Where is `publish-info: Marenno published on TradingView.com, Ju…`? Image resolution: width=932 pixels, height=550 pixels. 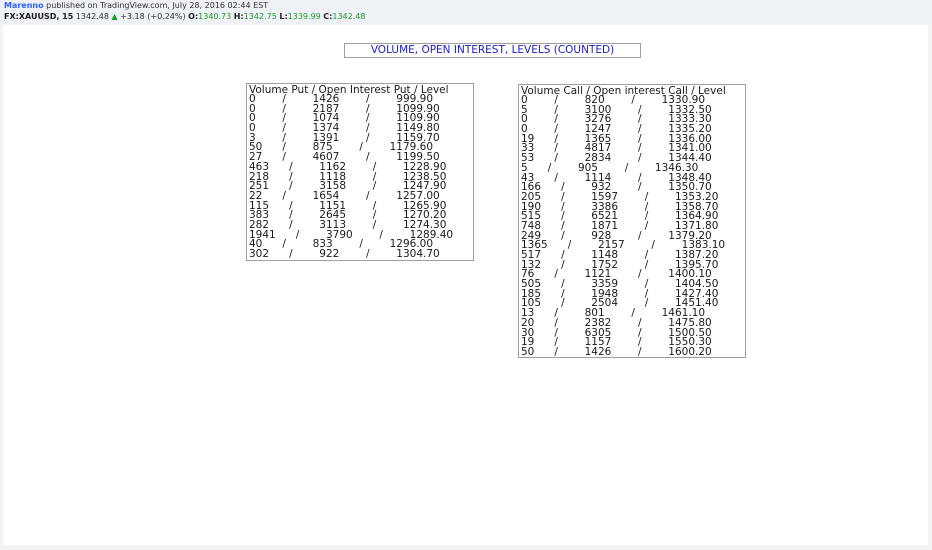
publish-info: Marenno published on TradingView.com, Ju… is located at coordinates (136, 5).